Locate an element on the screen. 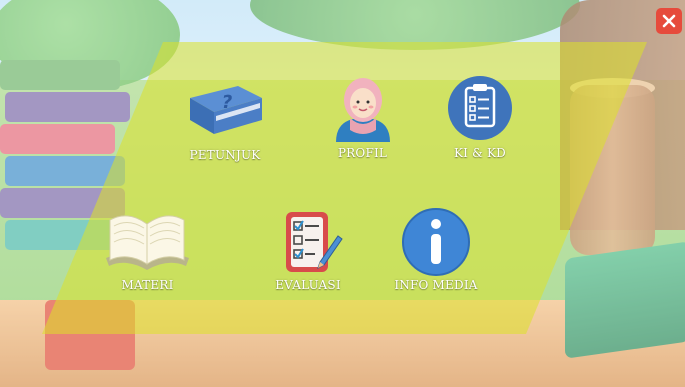 The height and width of the screenshot is (387, 685). close-button is located at coordinates (669, 21).